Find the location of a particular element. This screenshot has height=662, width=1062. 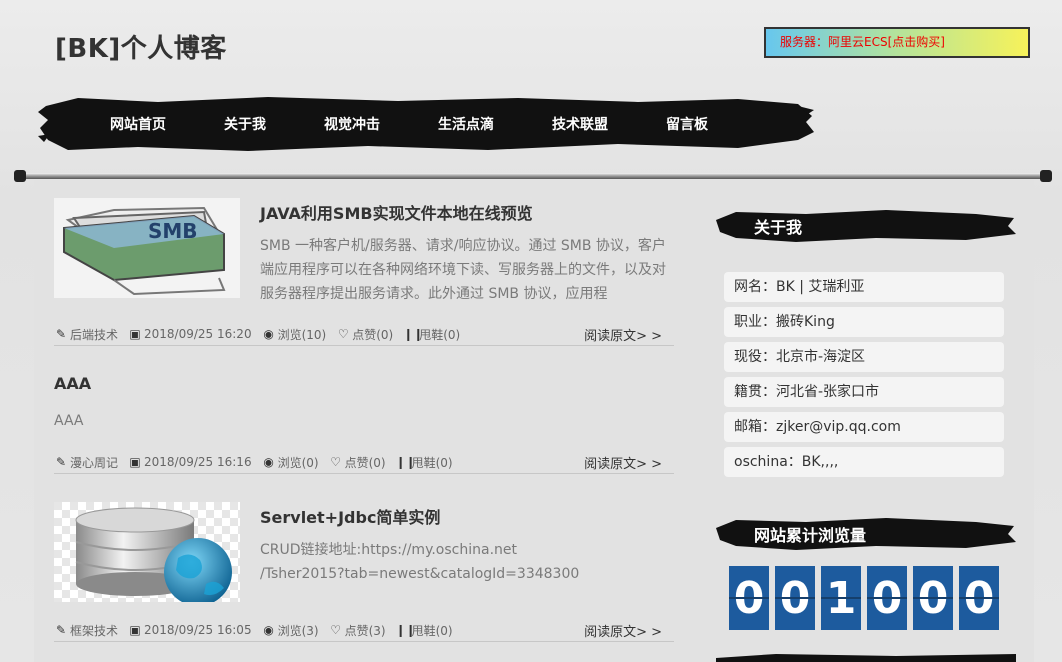

category-link: 后端技术 is located at coordinates (94, 334).